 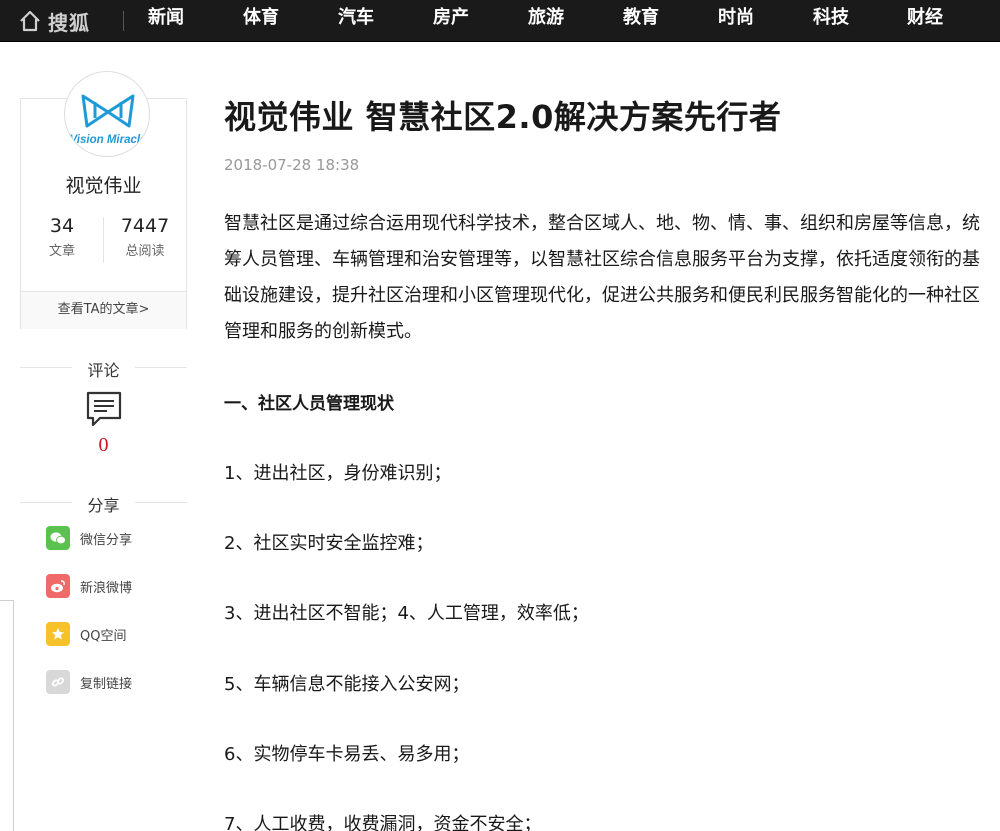 I want to click on share-title-text: 分享, so click(x=103, y=505).